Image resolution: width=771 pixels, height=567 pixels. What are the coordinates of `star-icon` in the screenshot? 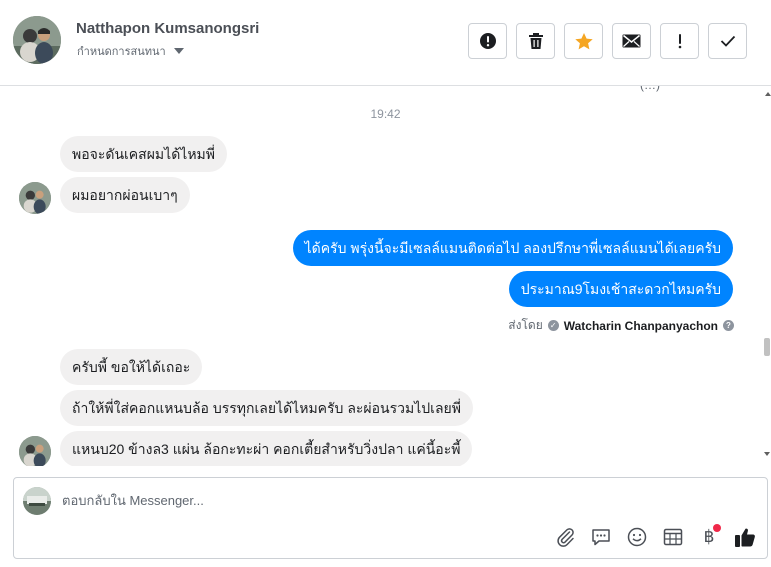 It's located at (583, 40).